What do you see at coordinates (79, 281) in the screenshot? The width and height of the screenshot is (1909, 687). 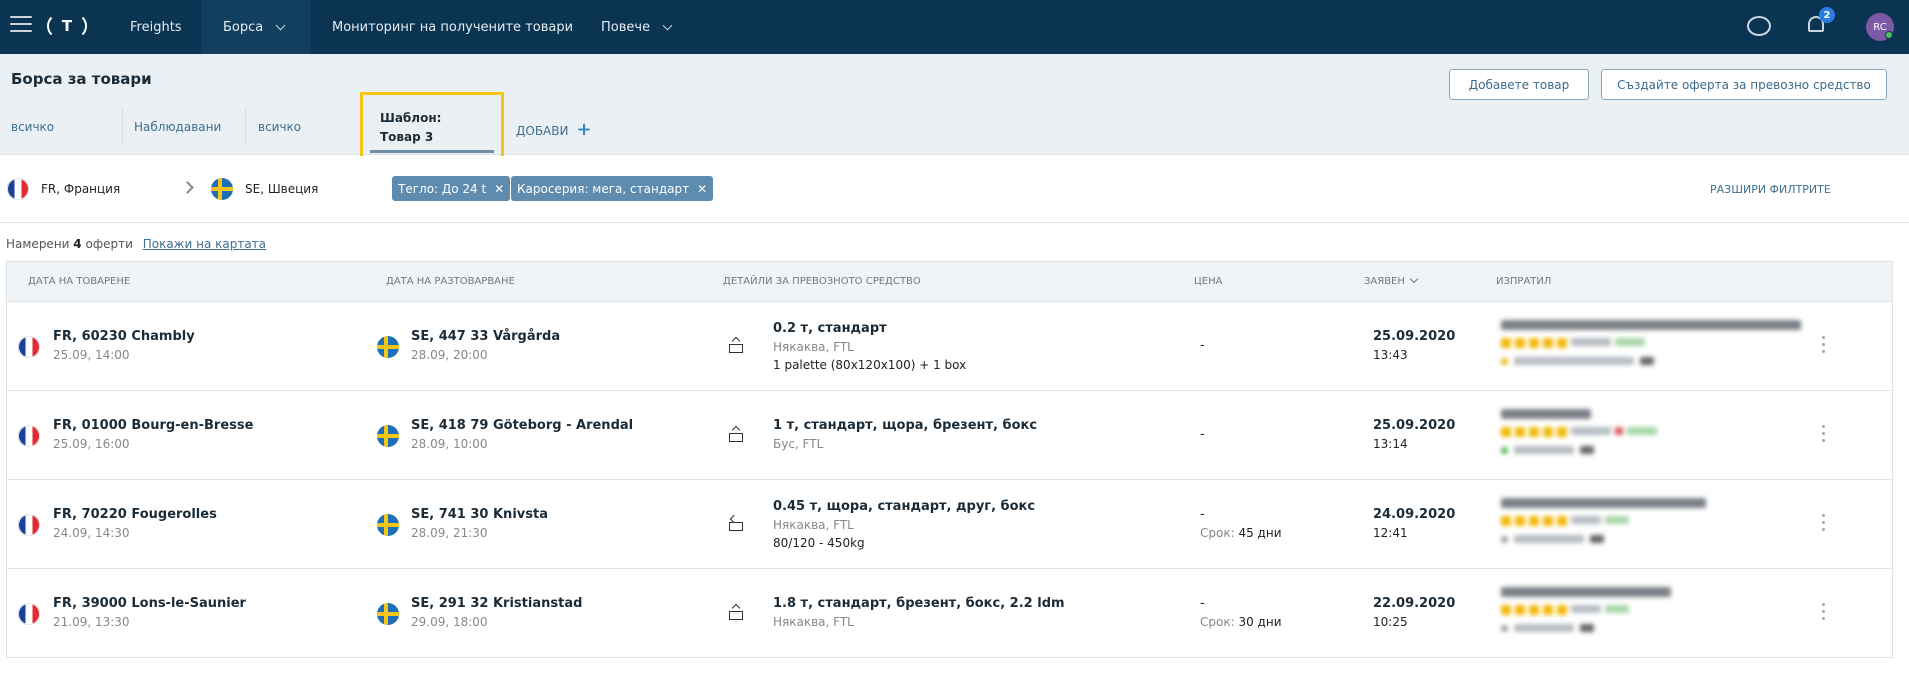 I see `col-load-date: ДАТА НА ТОВАРЕНЕ` at bounding box center [79, 281].